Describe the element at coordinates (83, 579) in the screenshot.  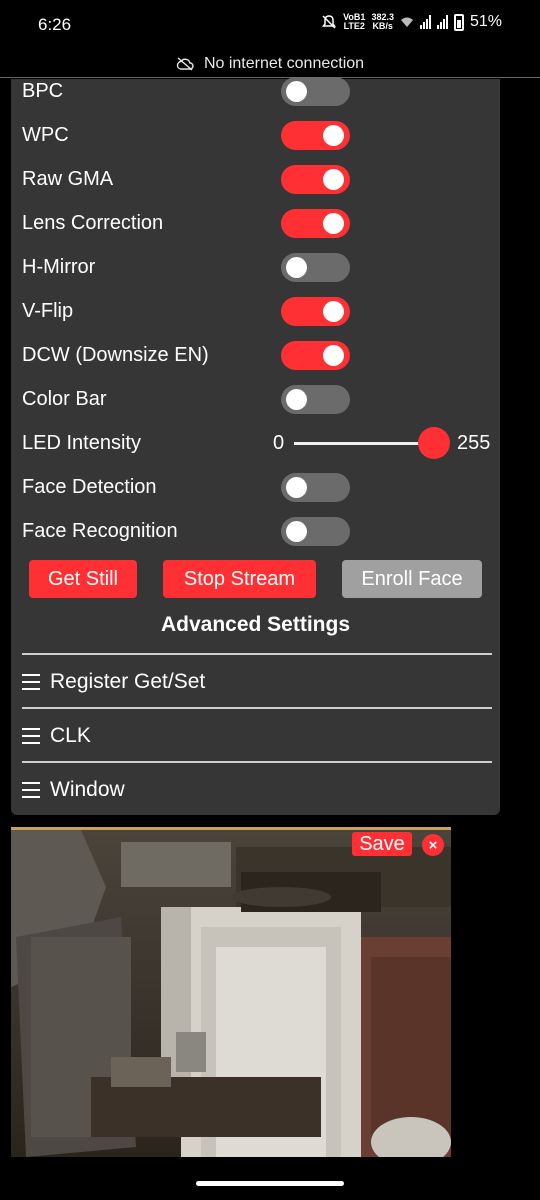
I see `get-still-button: Get Still` at that location.